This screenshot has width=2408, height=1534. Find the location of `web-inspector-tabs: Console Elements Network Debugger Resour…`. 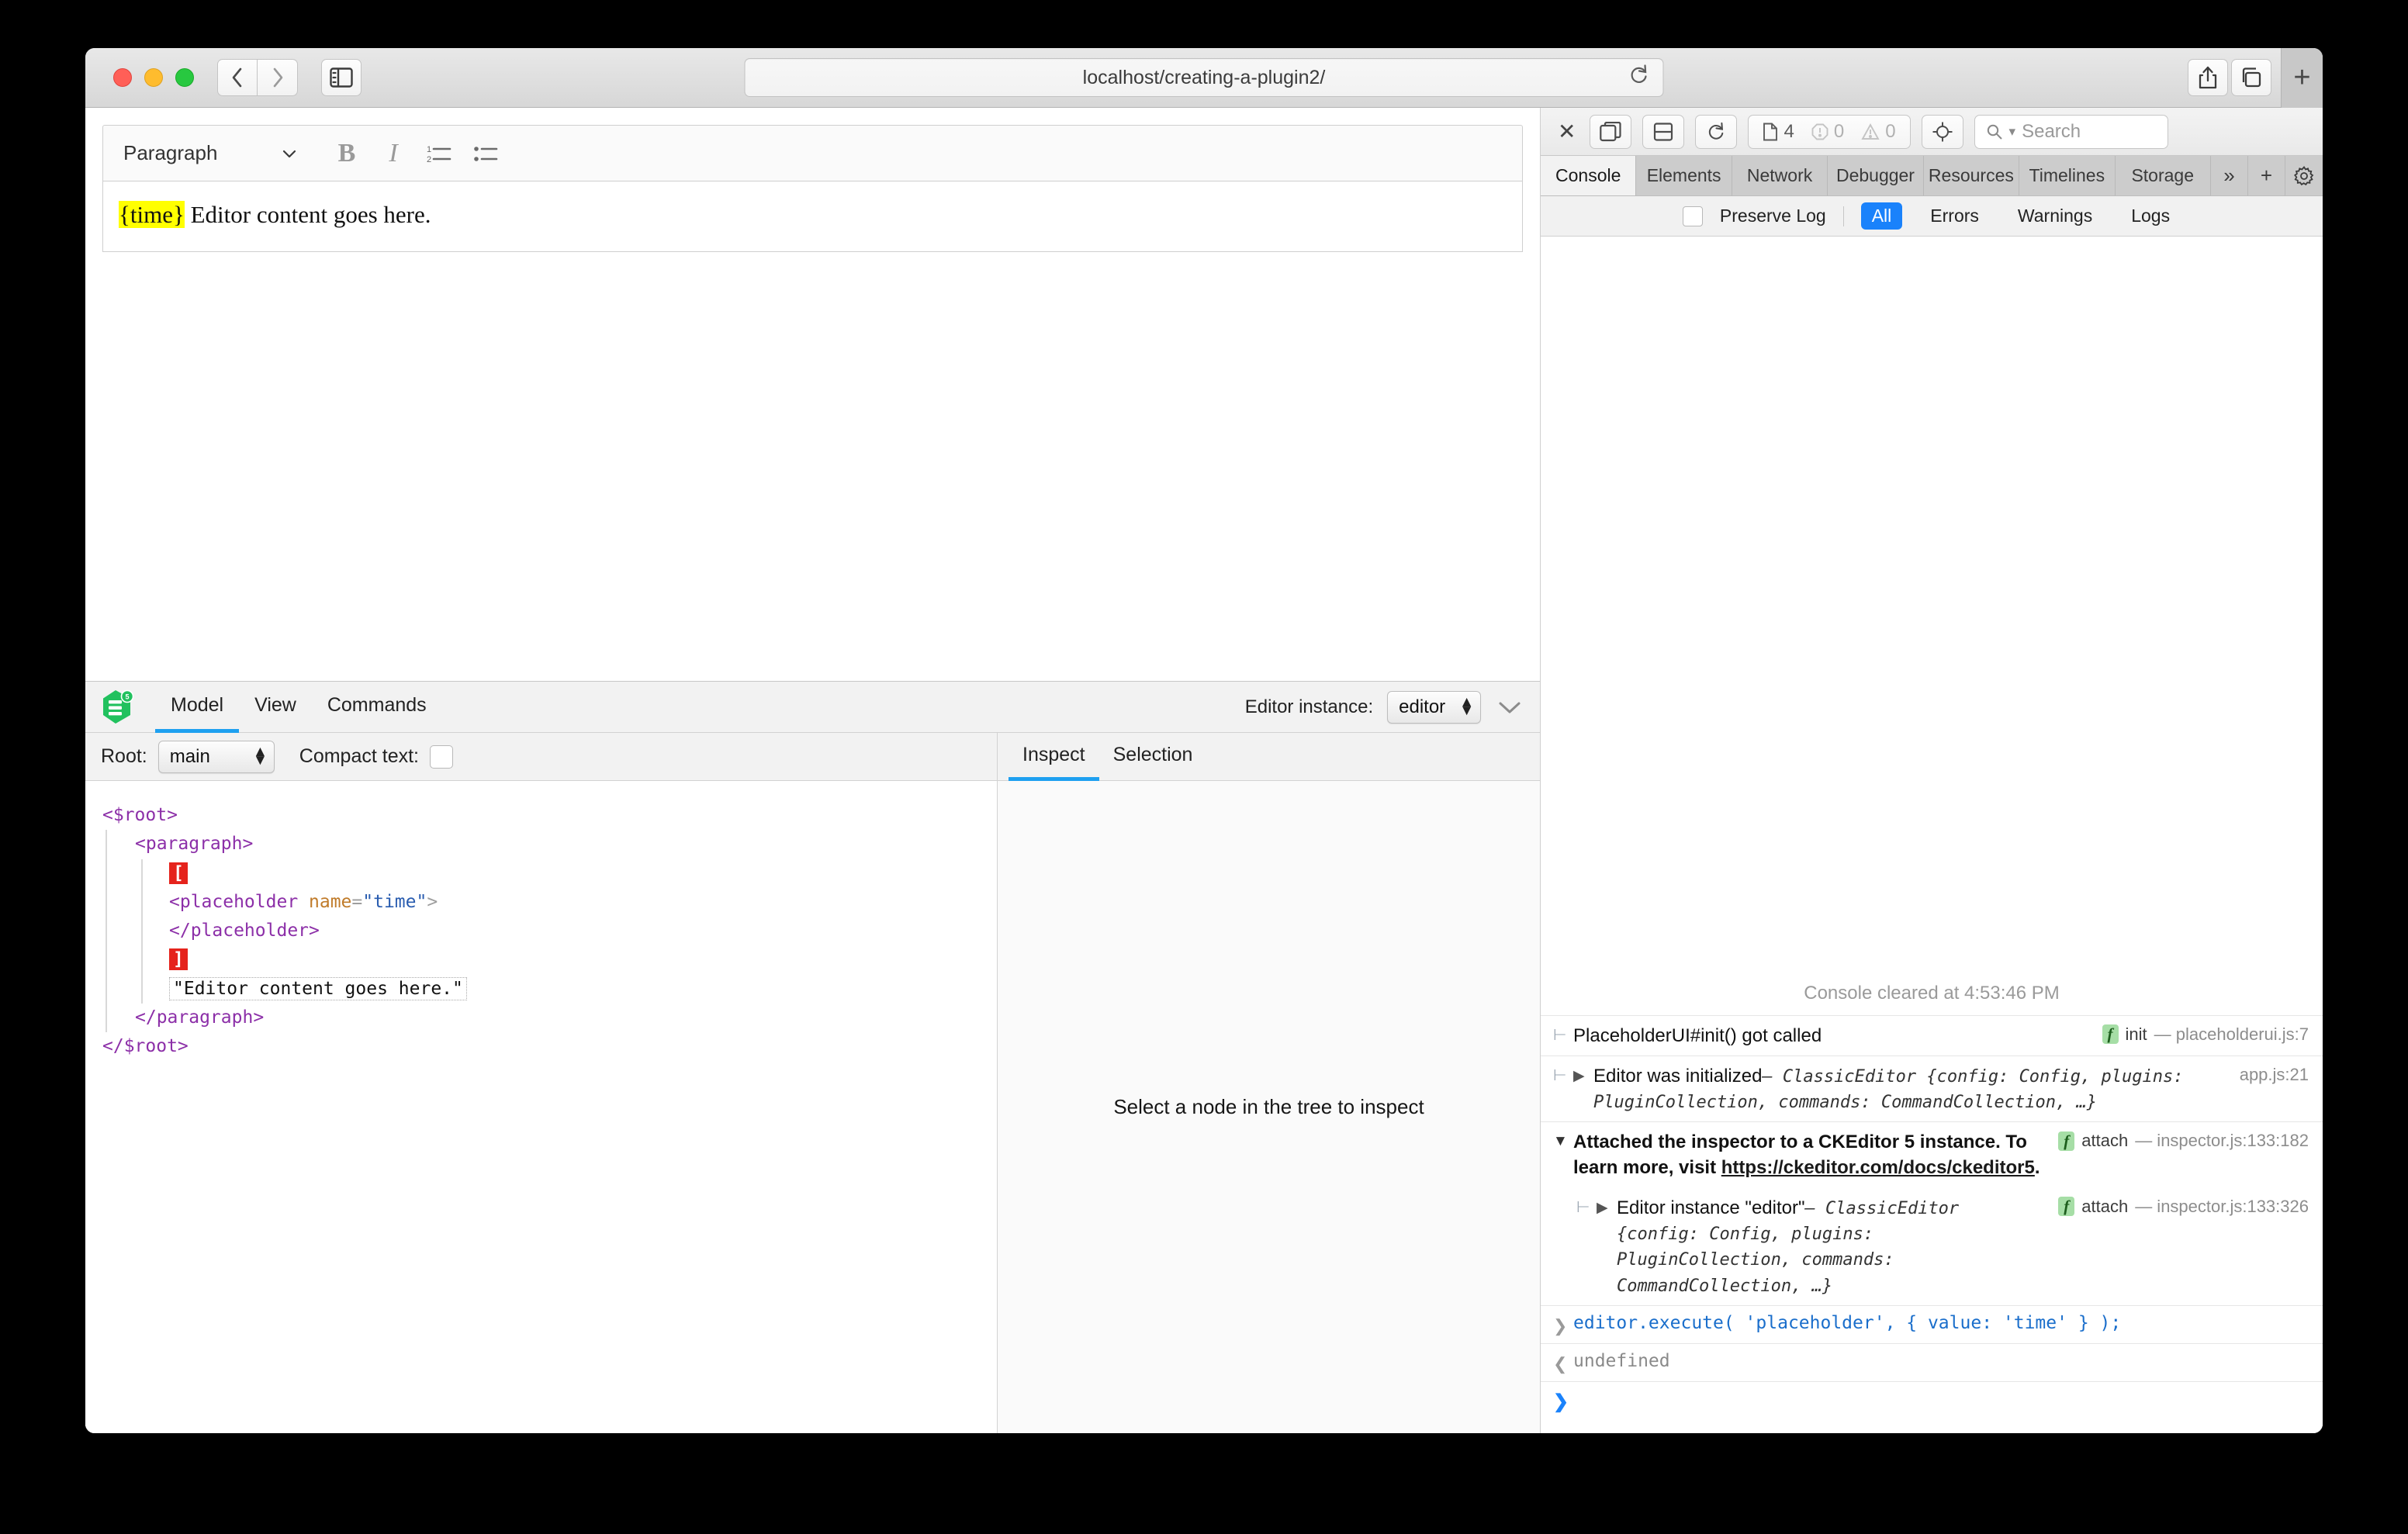

web-inspector-tabs: Console Elements Network Debugger Resour… is located at coordinates (1932, 176).